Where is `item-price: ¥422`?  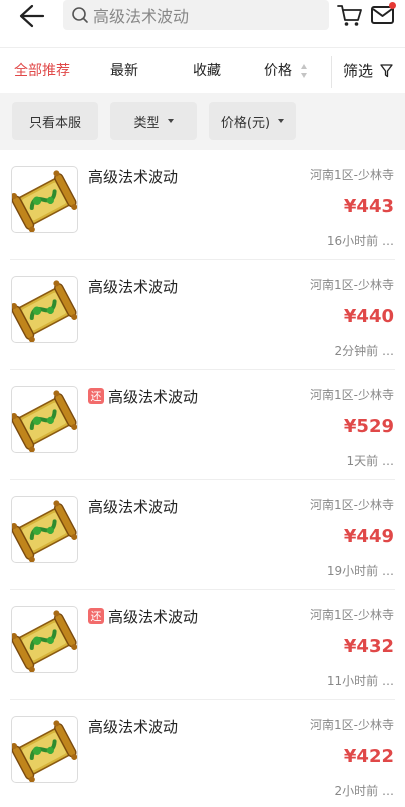
item-price: ¥422 is located at coordinates (368, 756).